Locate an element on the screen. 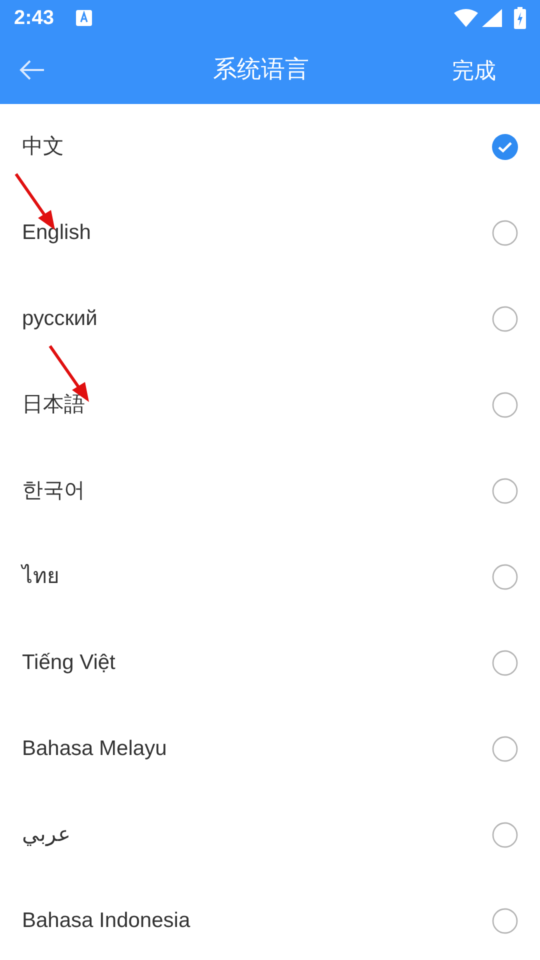 The height and width of the screenshot is (960, 540). language-item: русский is located at coordinates (270, 319).